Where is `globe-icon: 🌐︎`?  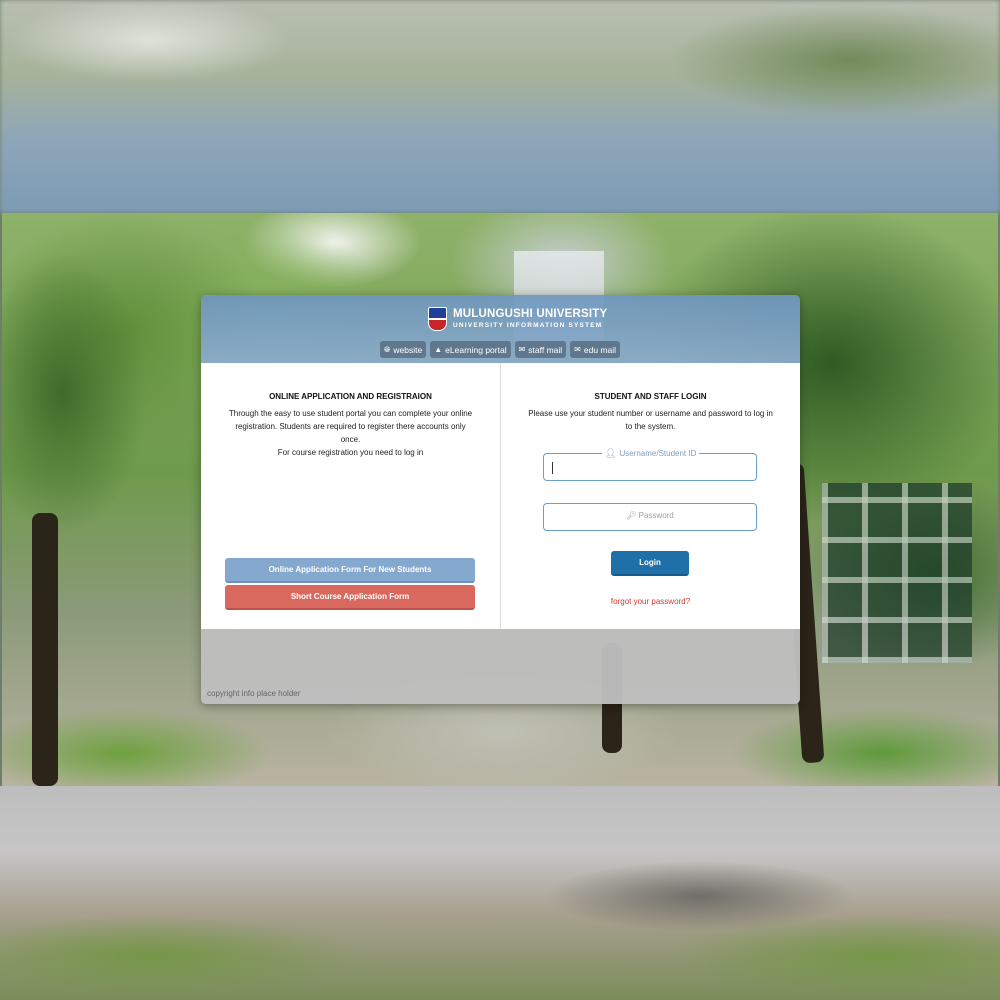
globe-icon: 🌐︎ is located at coordinates (387, 349).